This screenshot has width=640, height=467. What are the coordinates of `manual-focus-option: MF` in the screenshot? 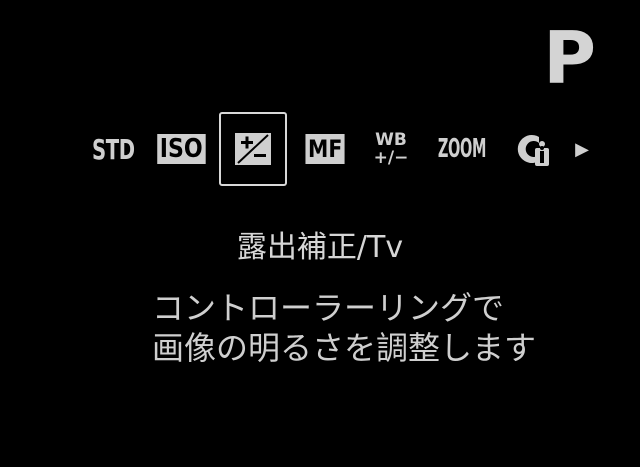 It's located at (325, 149).